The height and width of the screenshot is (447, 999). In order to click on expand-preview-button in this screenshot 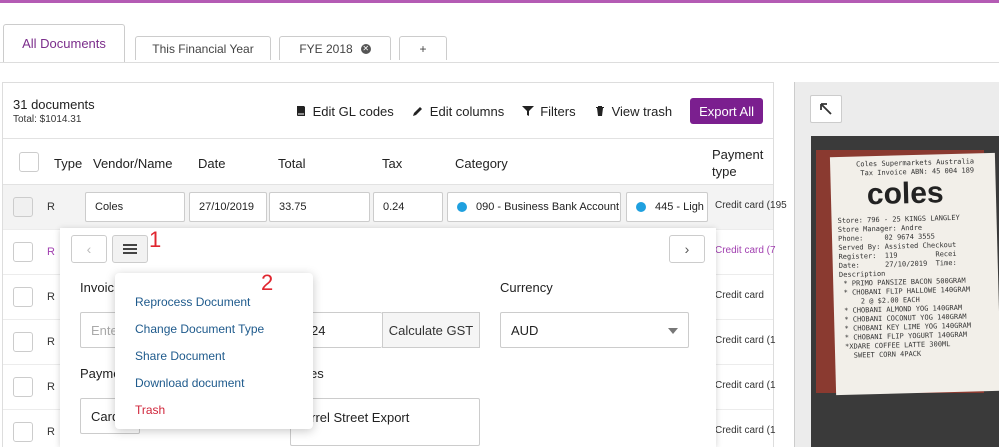, I will do `click(826, 109)`.